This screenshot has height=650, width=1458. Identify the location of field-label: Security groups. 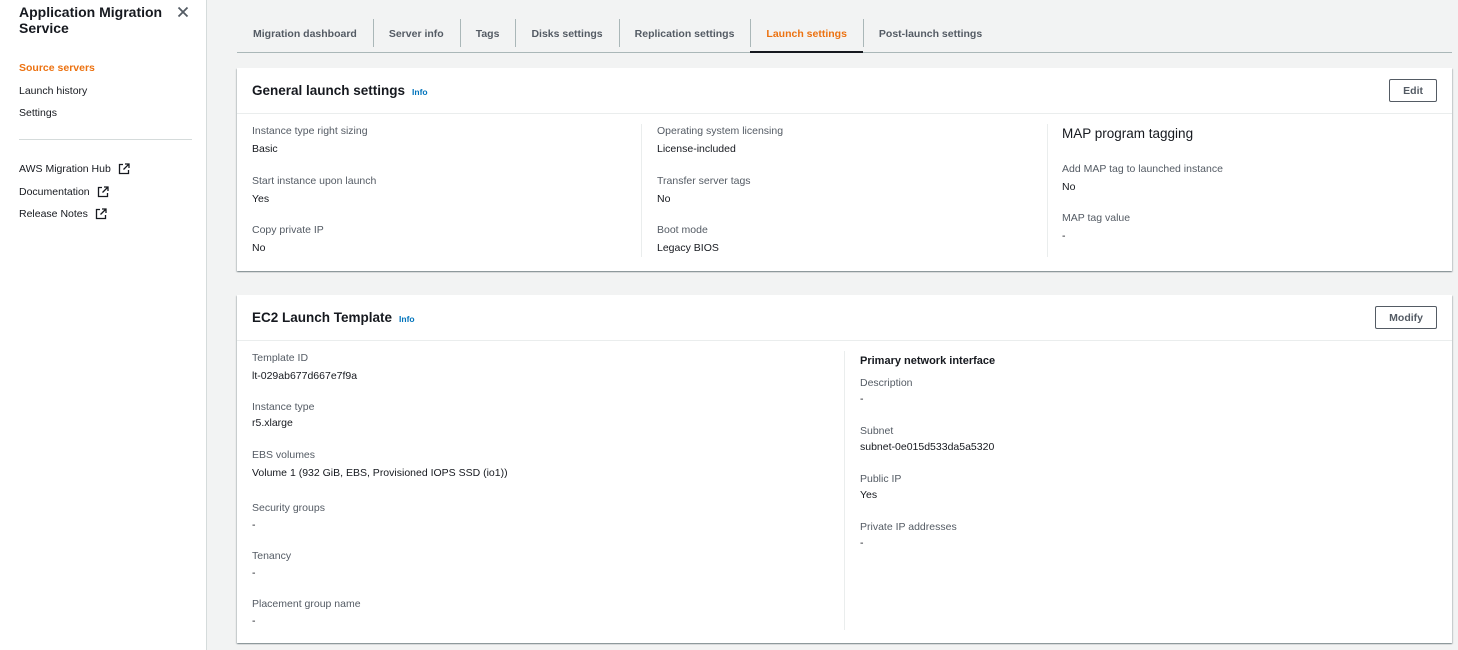
(288, 508).